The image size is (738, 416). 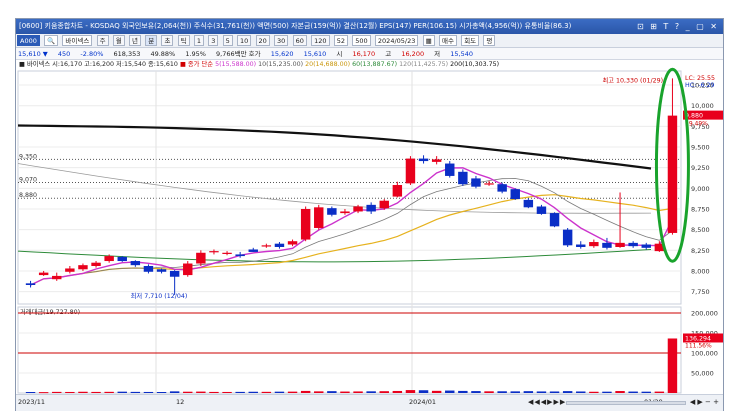 I want to click on price-tick-8: 8,250, so click(x=700, y=251).